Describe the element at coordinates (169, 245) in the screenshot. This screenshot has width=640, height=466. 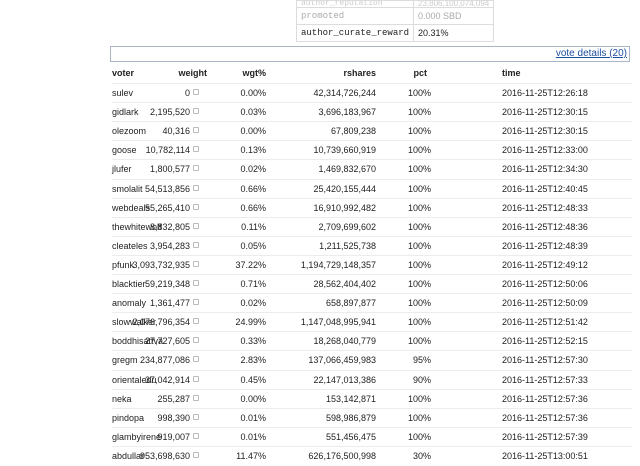
I see `weight-value-text: 3,954,283` at that location.